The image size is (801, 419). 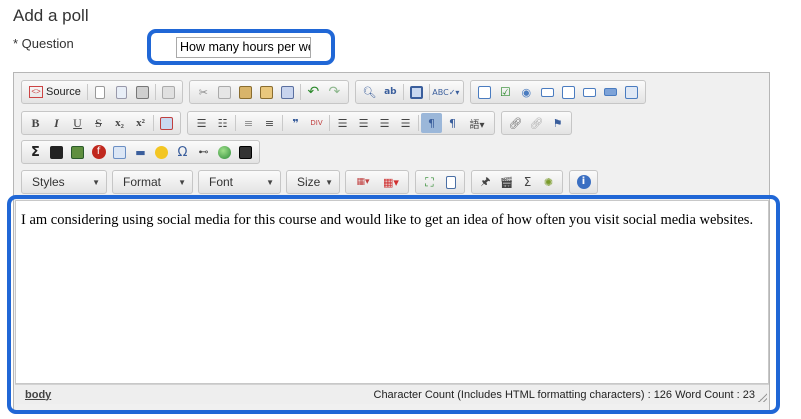 What do you see at coordinates (245, 92) in the screenshot?
I see `paste-button` at bounding box center [245, 92].